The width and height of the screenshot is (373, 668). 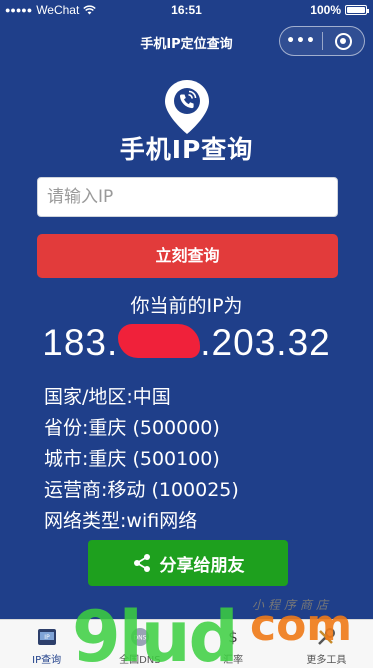 I want to click on tab-label-exchange-rate: 汇率, so click(x=233, y=660).